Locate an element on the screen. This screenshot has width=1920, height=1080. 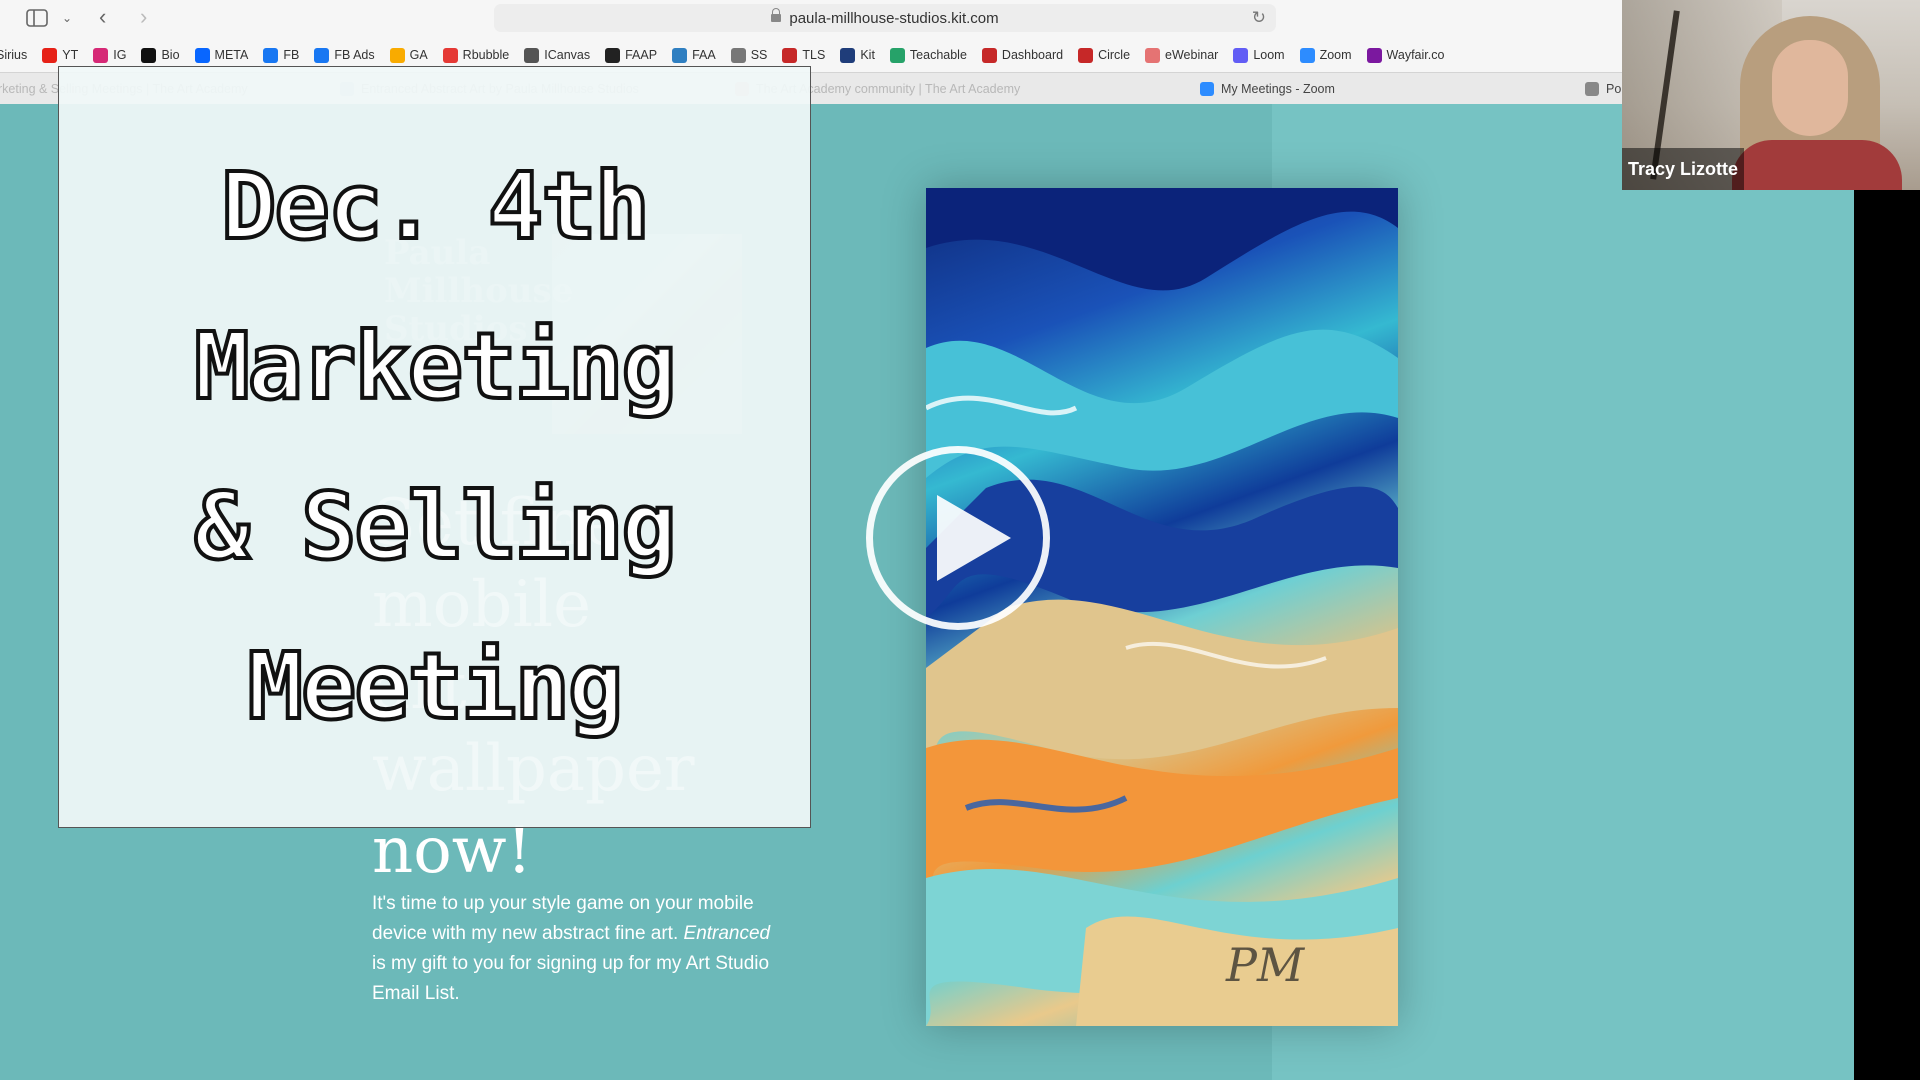
bookmark-label: META is located at coordinates (231, 55).